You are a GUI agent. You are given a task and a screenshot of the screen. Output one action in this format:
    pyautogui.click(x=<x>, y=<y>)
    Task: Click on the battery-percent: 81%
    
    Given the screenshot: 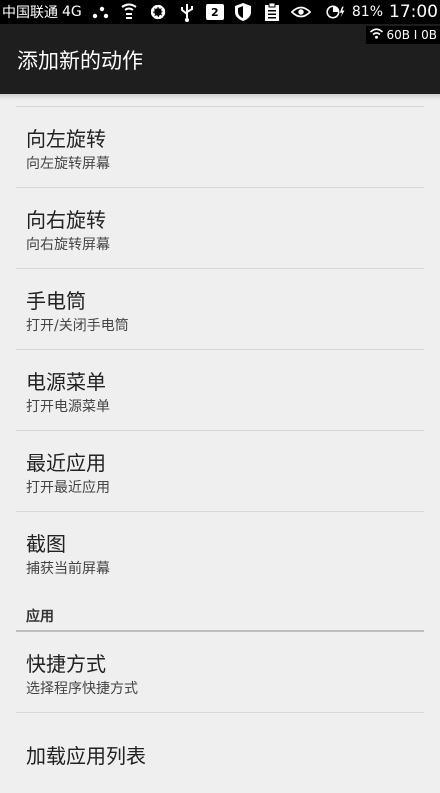 What is the action you would take?
    pyautogui.click(x=367, y=12)
    